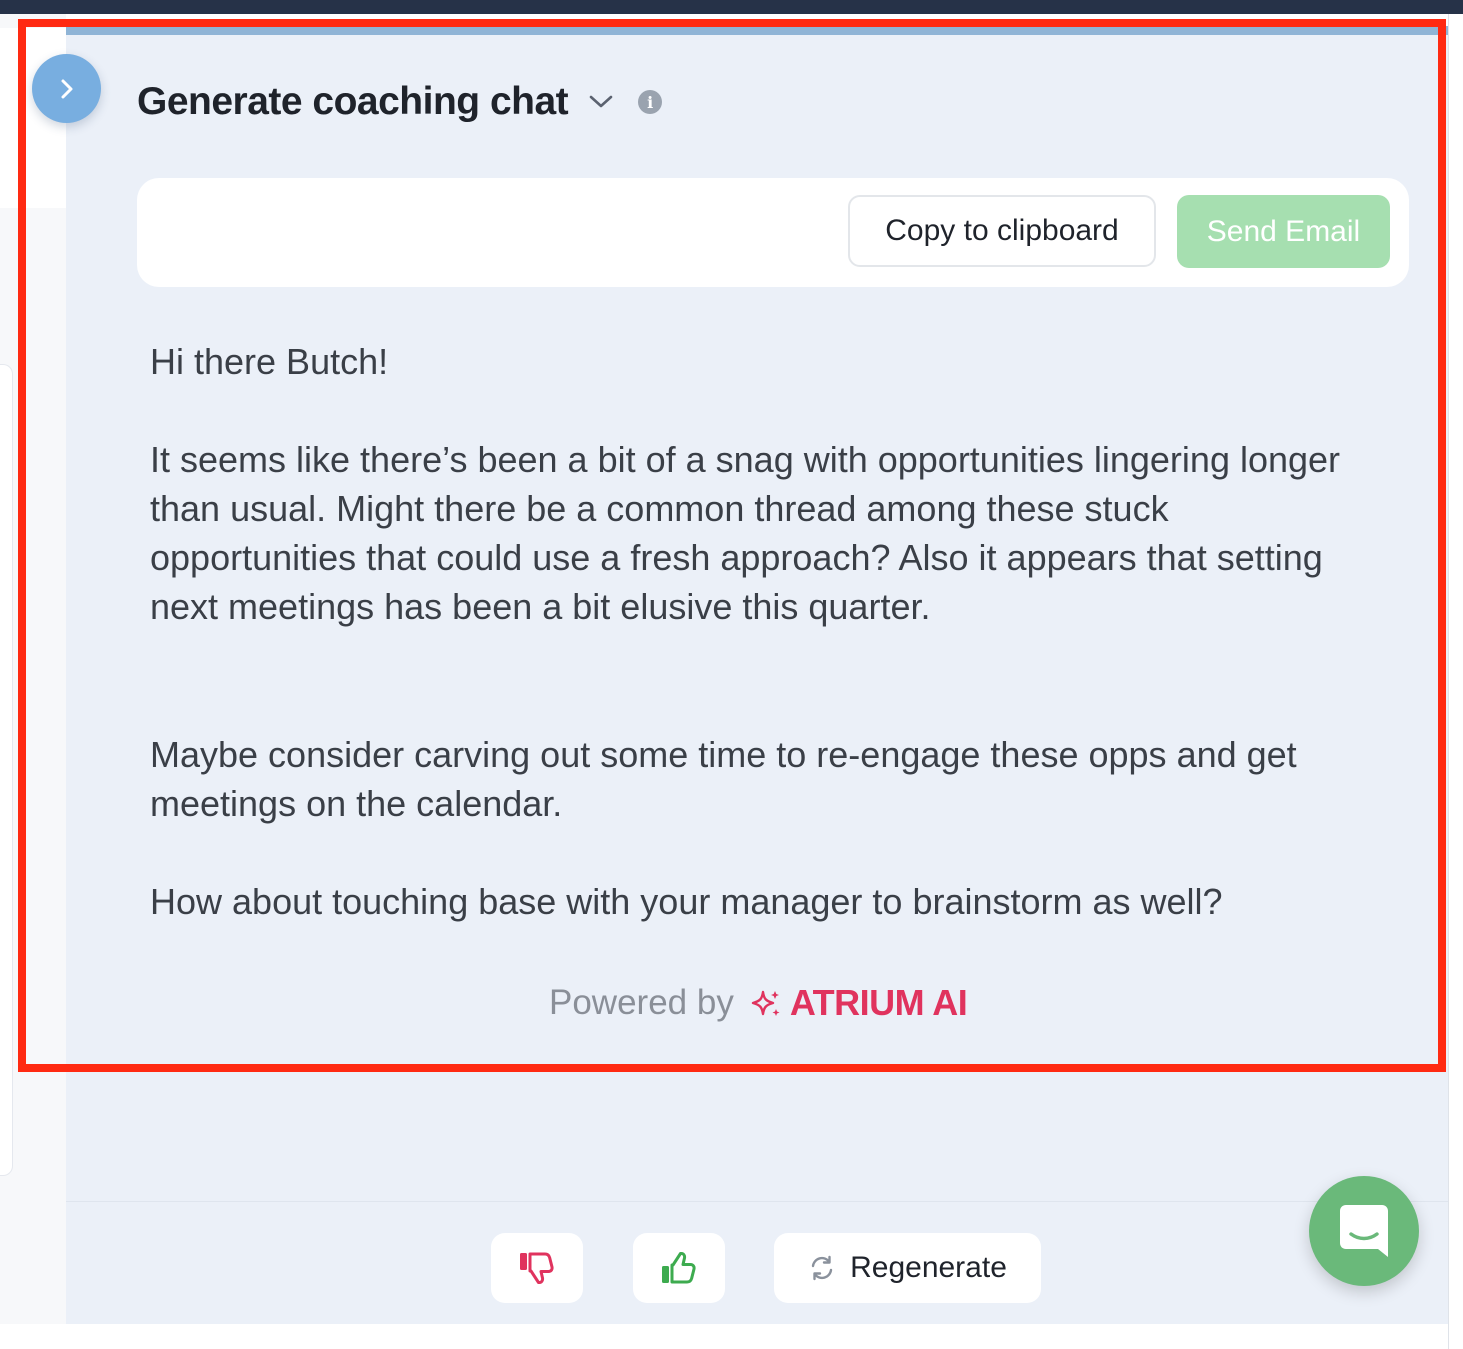 This screenshot has height=1349, width=1463. Describe the element at coordinates (650, 102) in the screenshot. I see `info-icon: i` at that location.